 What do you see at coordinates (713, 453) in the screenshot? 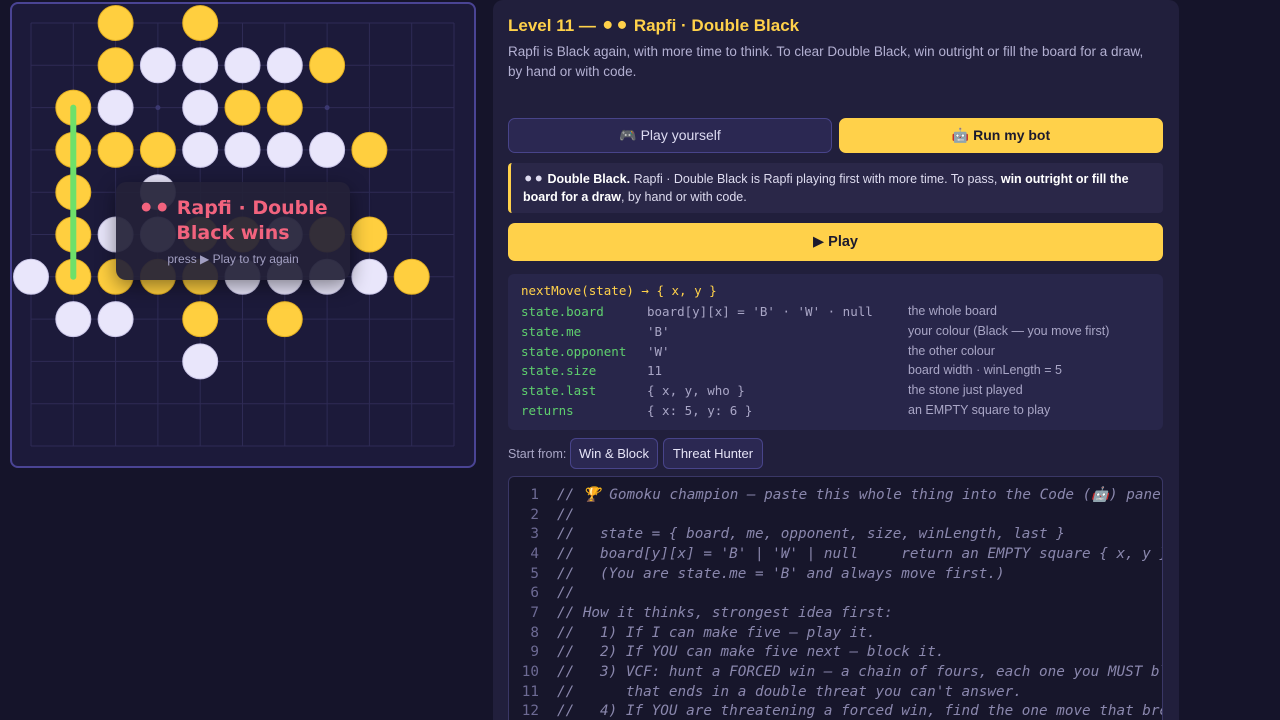
I see `start-threat-hunter-button: Threat Hunter` at bounding box center [713, 453].